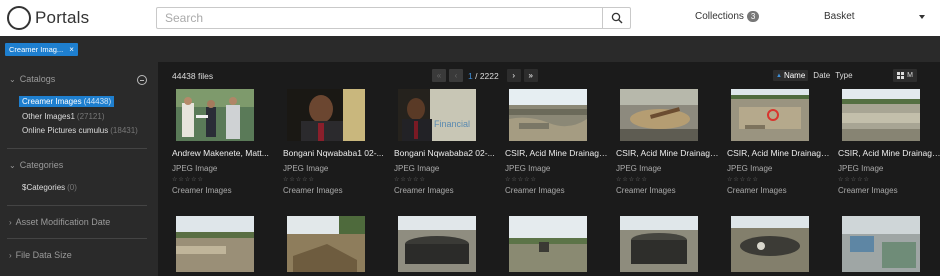  I want to click on sort-ascending-icon: ▲, so click(779, 75).